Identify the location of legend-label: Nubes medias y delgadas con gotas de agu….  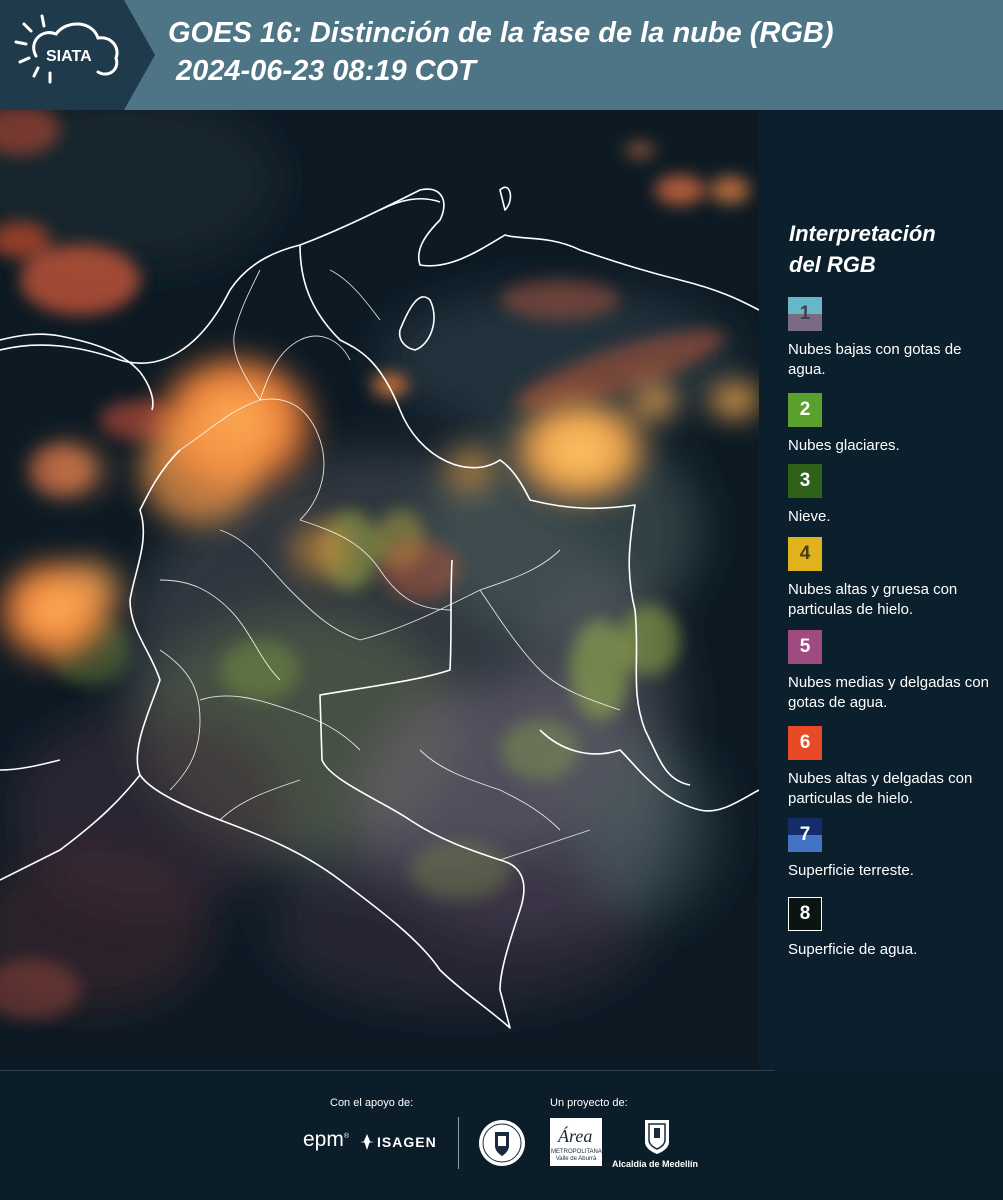
(888, 692).